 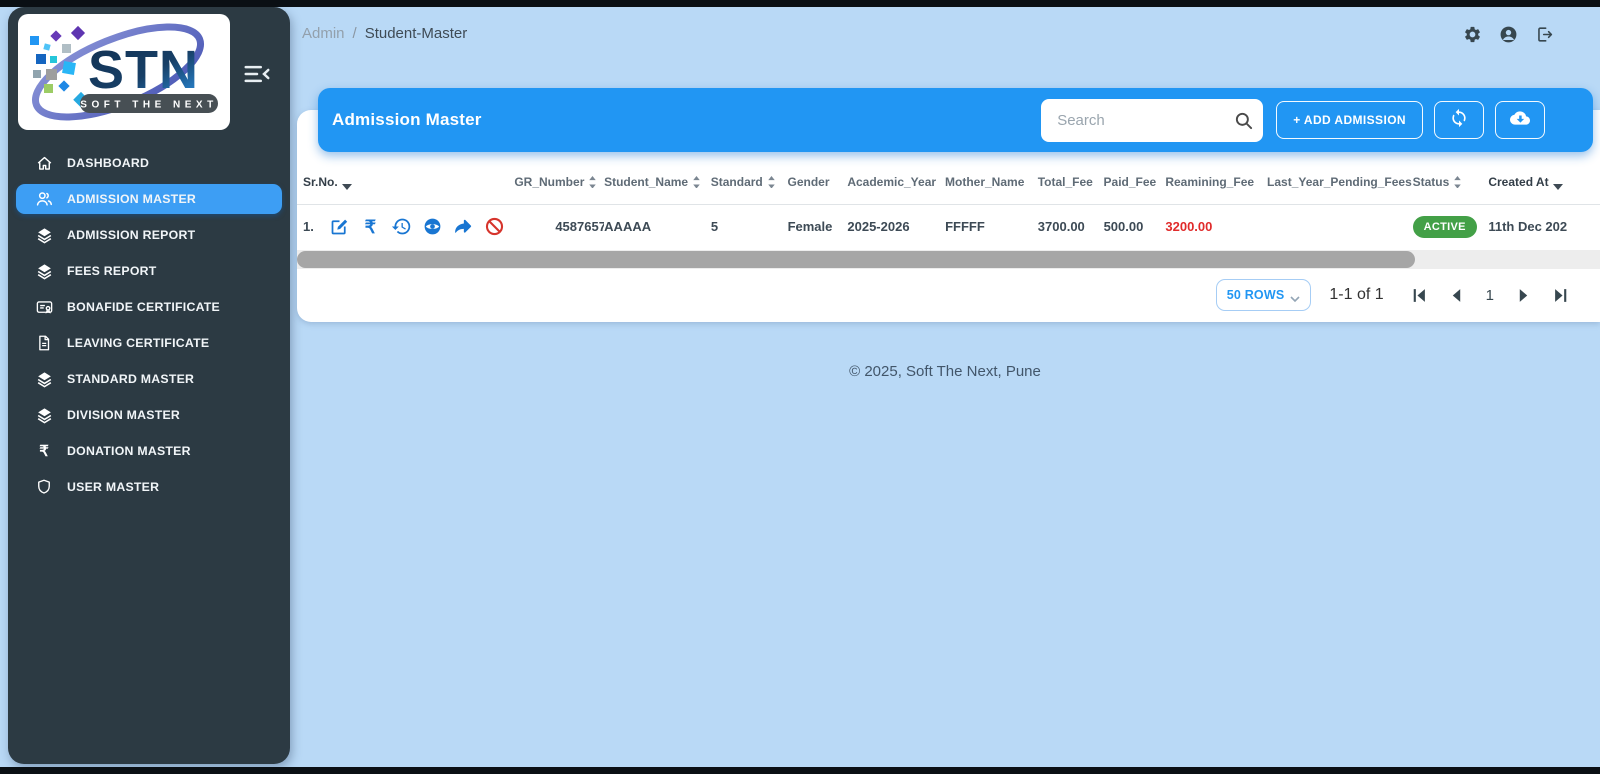 I want to click on sidebar-item-admission-report: ADMISSION REPORT, so click(x=149, y=235).